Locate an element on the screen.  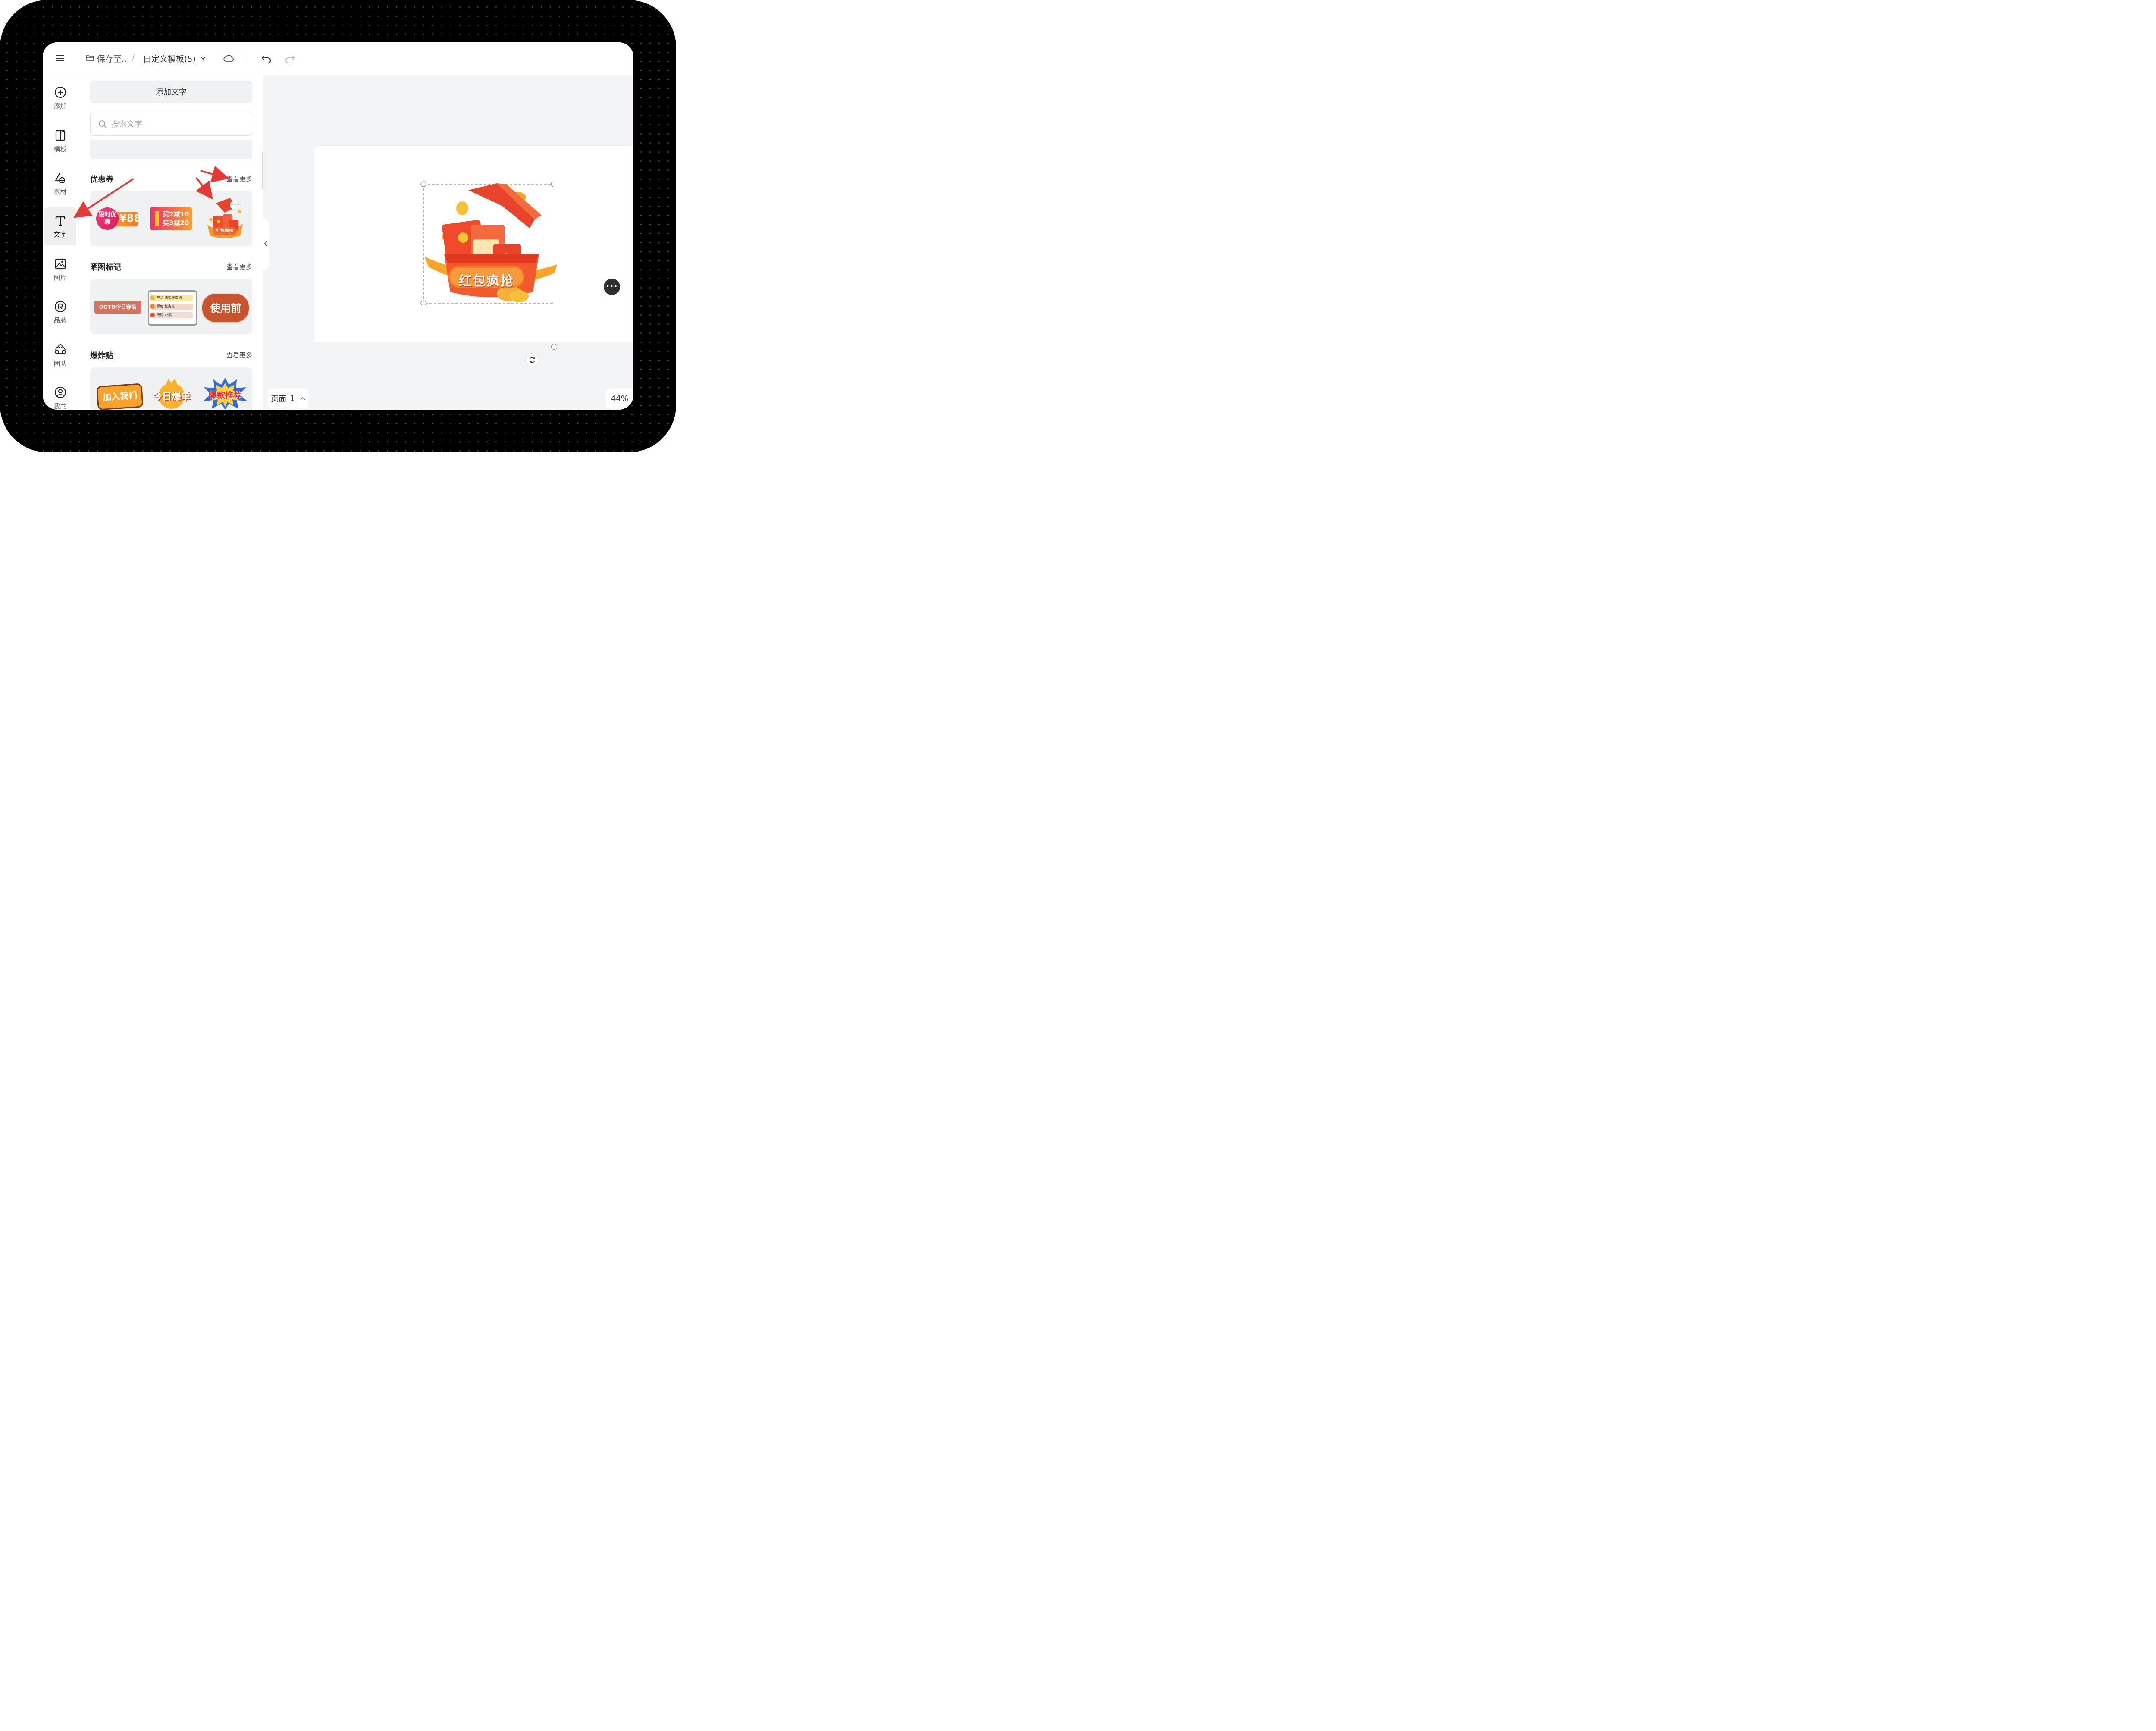
see-more-coupon: 查看更多 is located at coordinates (239, 178).